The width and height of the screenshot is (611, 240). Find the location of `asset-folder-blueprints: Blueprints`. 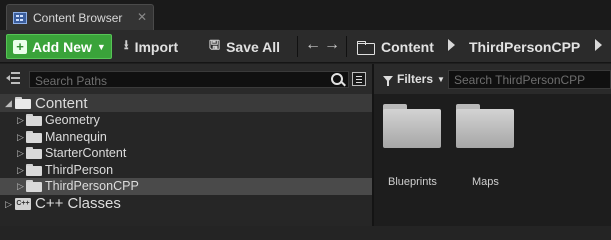

asset-folder-blueprints: Blueprints is located at coordinates (414, 154).